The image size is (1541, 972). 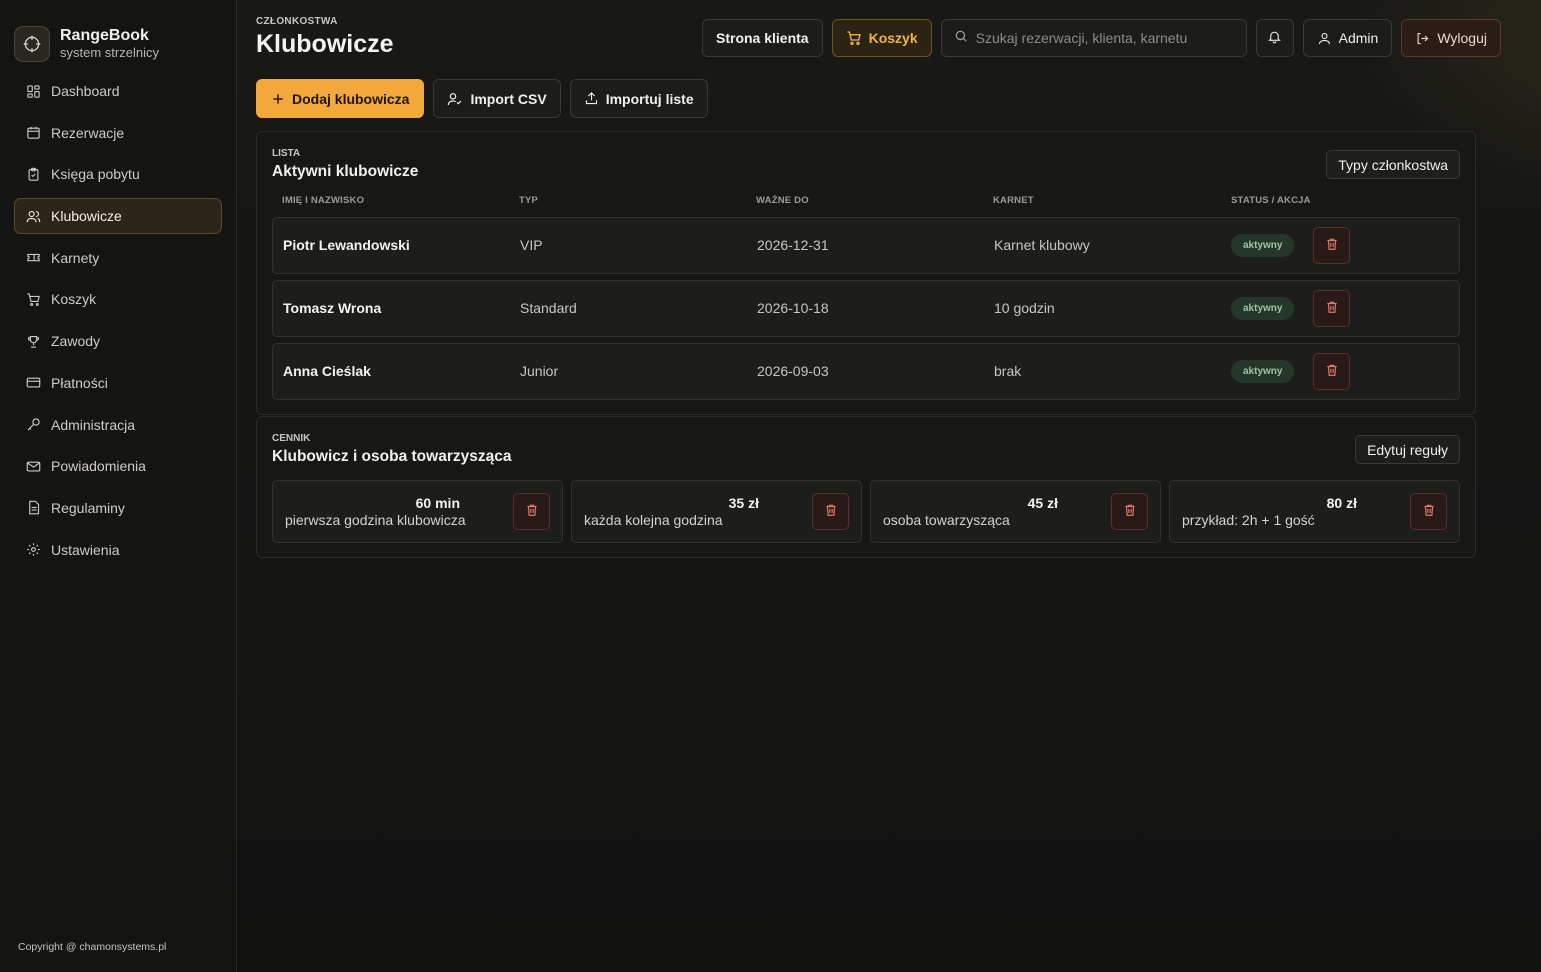 I want to click on sidebar-item-visit-log: Księga pobytu, so click(x=118, y=174).